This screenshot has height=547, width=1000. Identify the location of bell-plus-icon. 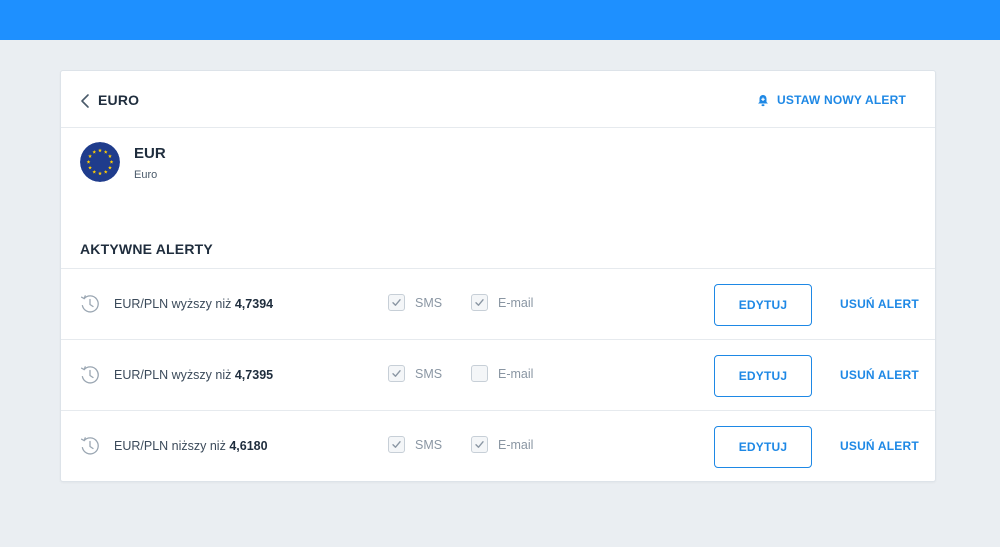
(763, 100).